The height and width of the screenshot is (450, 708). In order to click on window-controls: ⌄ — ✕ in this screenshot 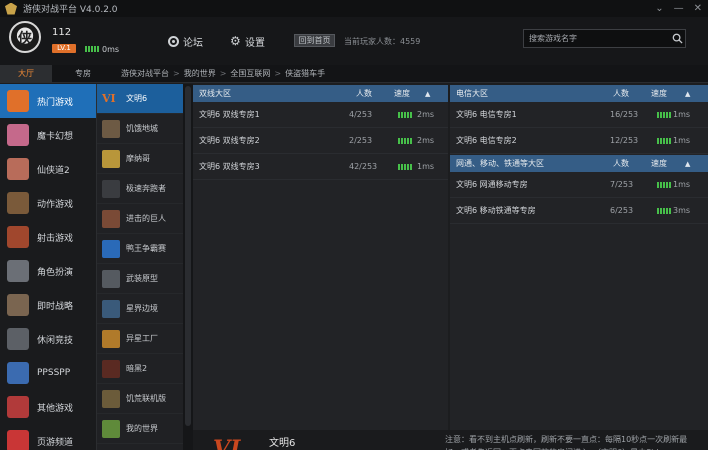, I will do `click(678, 8)`.